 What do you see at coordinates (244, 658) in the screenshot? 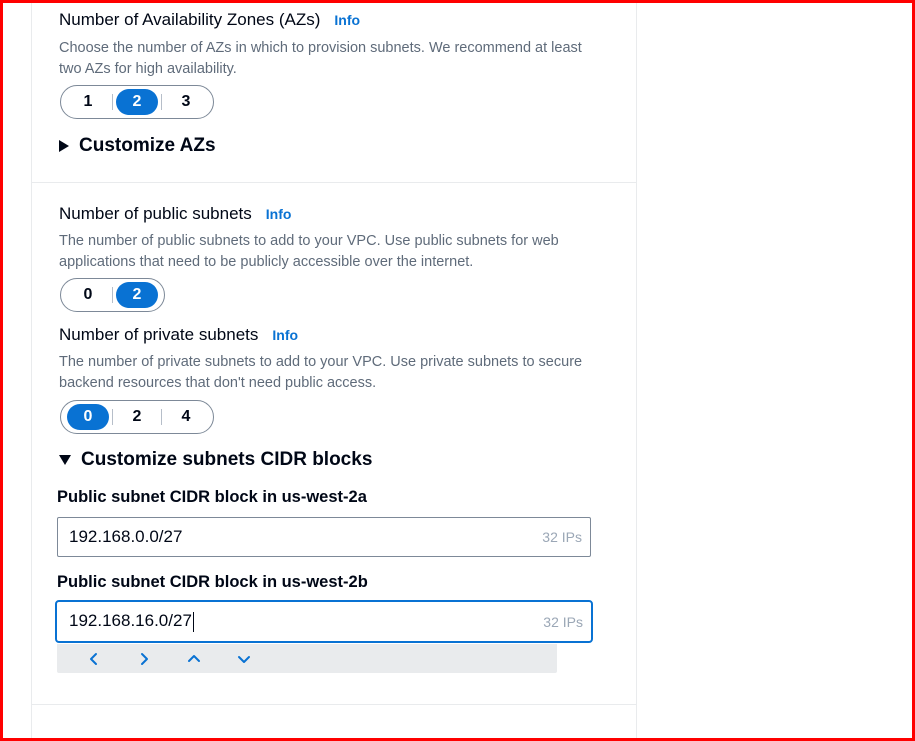
I see `chevron-down-icon` at bounding box center [244, 658].